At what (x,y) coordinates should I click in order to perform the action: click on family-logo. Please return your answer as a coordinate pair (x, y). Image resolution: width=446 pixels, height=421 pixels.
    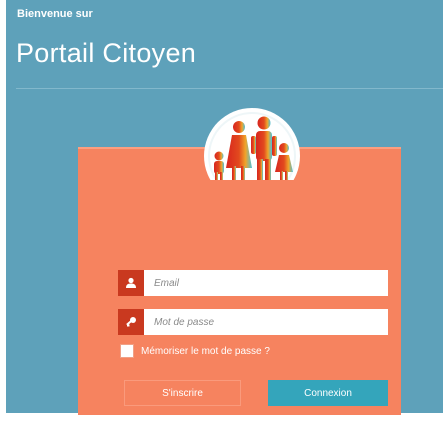
    Looking at the image, I should click on (252, 144).